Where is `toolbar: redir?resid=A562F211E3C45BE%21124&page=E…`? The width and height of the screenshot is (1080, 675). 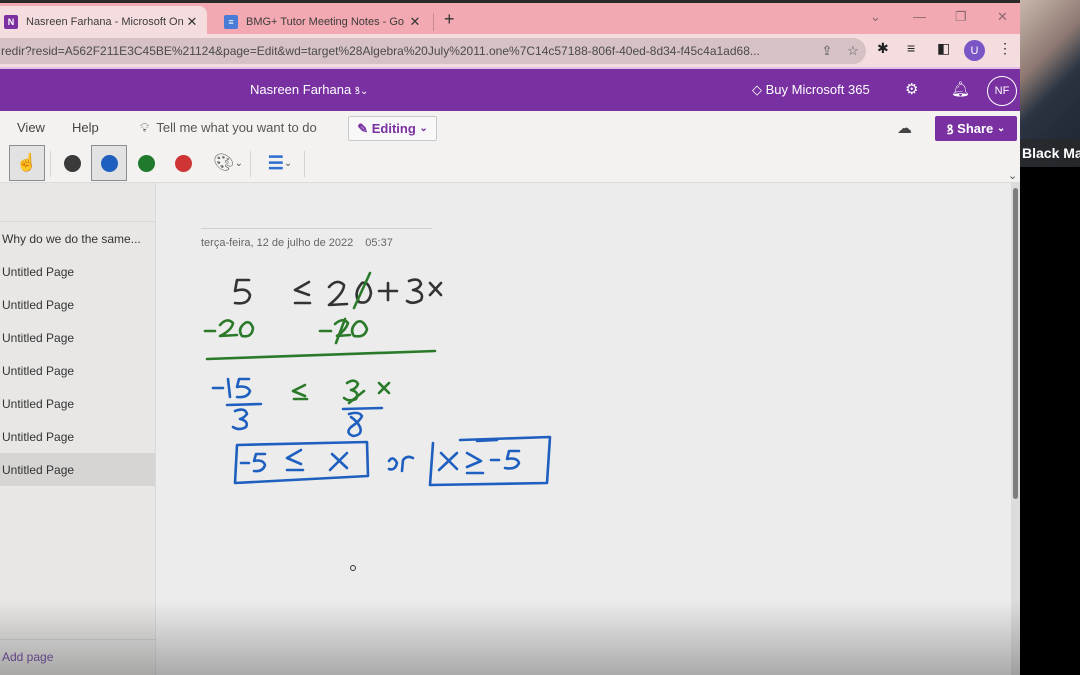
toolbar: redir?resid=A562F211E3C45BE%21124&page=E… is located at coordinates (510, 50).